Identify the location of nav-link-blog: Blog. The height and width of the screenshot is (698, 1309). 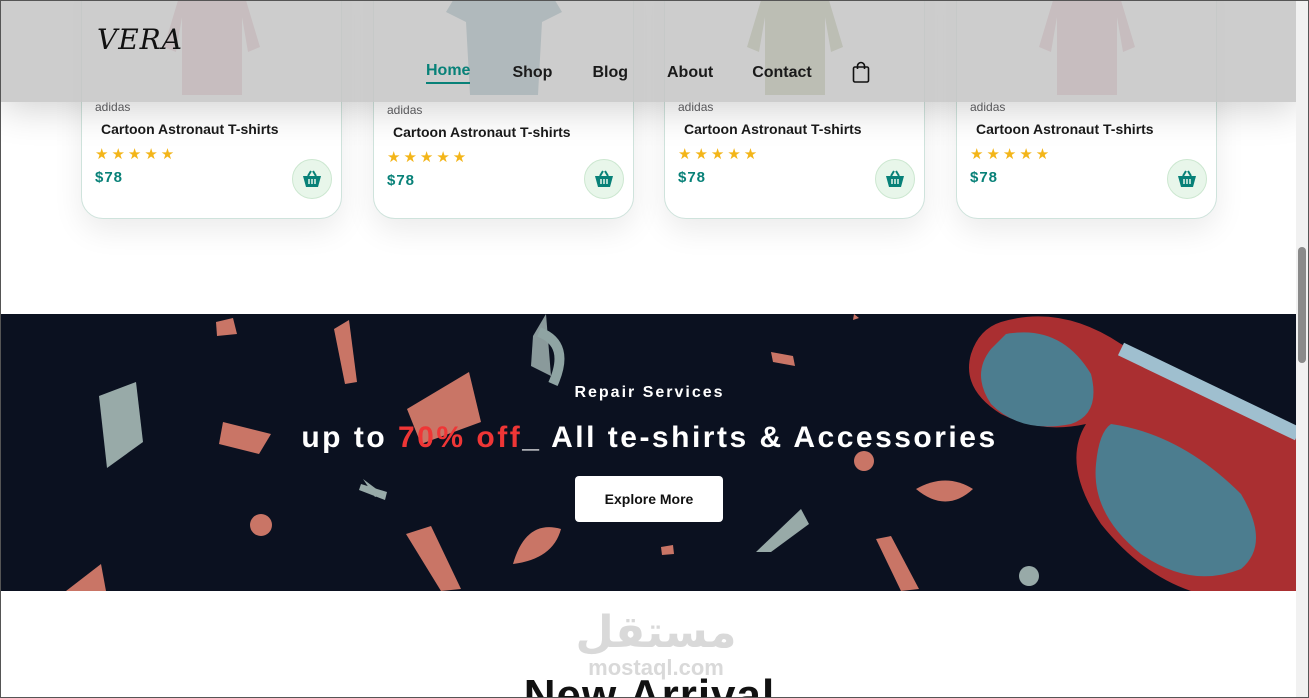
(610, 73).